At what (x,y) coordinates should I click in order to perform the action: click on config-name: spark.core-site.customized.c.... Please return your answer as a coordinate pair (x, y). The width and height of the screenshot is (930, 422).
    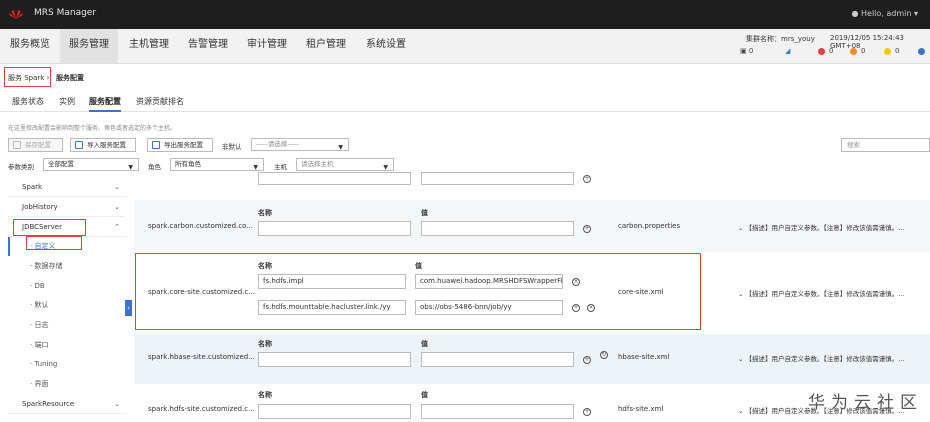
    Looking at the image, I should click on (201, 292).